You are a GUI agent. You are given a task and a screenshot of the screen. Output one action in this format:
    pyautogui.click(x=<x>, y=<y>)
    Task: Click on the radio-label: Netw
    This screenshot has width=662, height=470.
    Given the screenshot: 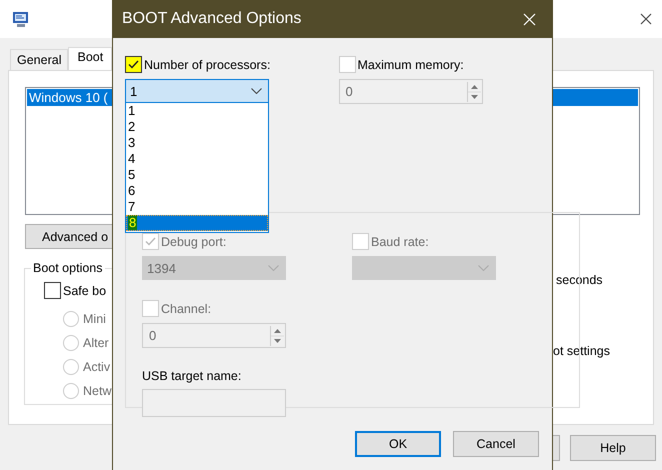 What is the action you would take?
    pyautogui.click(x=97, y=391)
    